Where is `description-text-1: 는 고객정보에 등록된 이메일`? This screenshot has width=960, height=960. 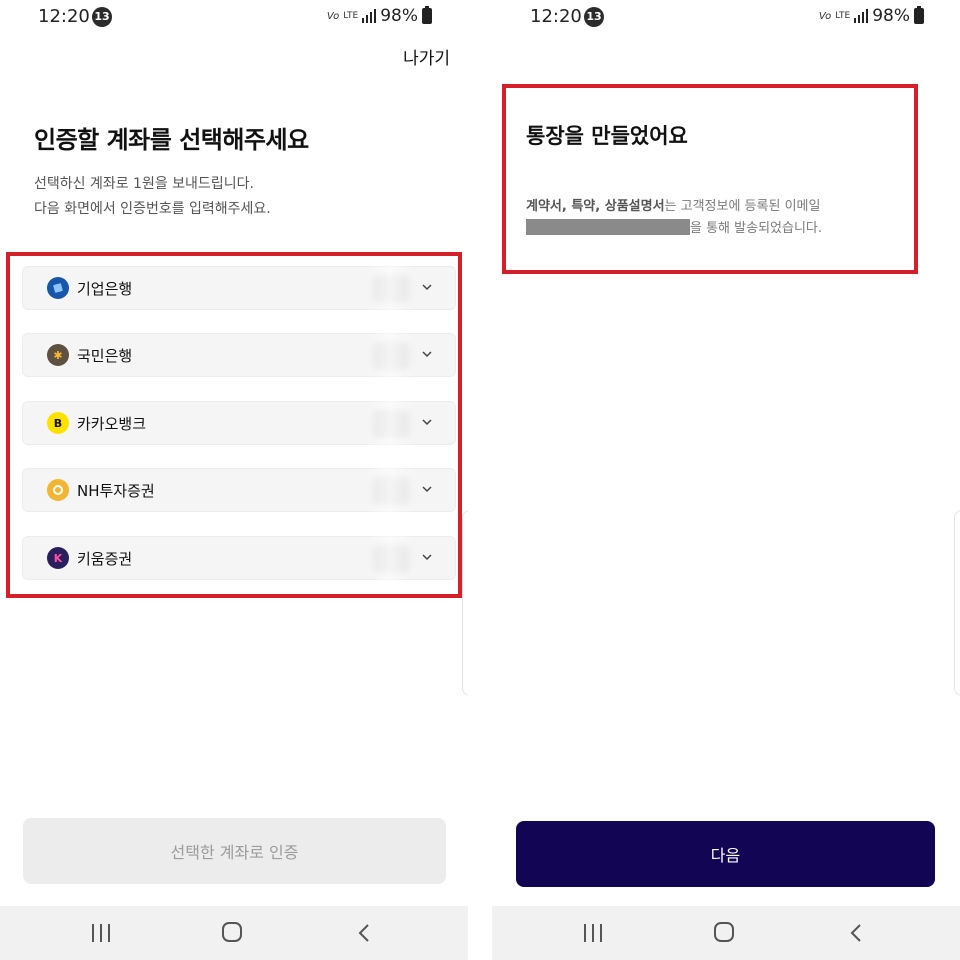 description-text-1: 는 고객정보에 등록된 이메일 is located at coordinates (742, 206).